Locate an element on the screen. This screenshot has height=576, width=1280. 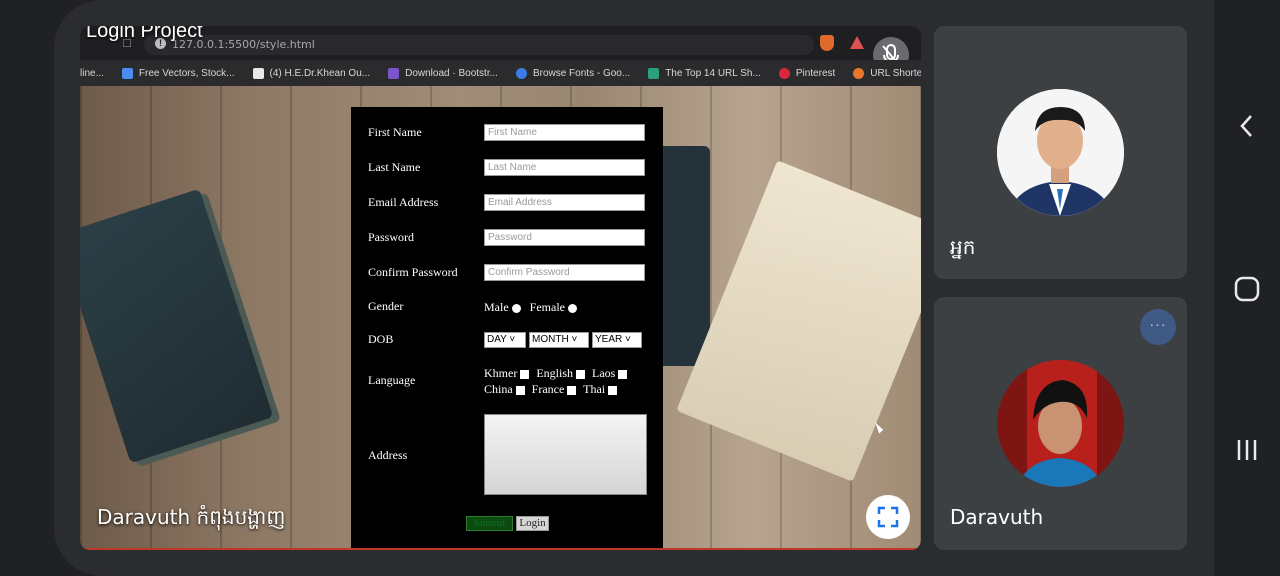
fullscreen-icon is located at coordinates (888, 517).